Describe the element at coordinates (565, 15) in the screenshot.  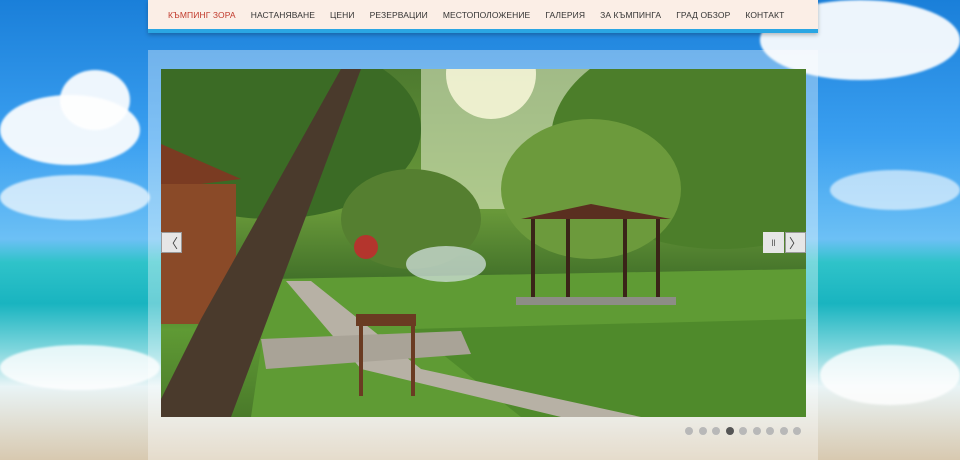
I see `nav-item-gallery: ГАЛЕРИЯ` at that location.